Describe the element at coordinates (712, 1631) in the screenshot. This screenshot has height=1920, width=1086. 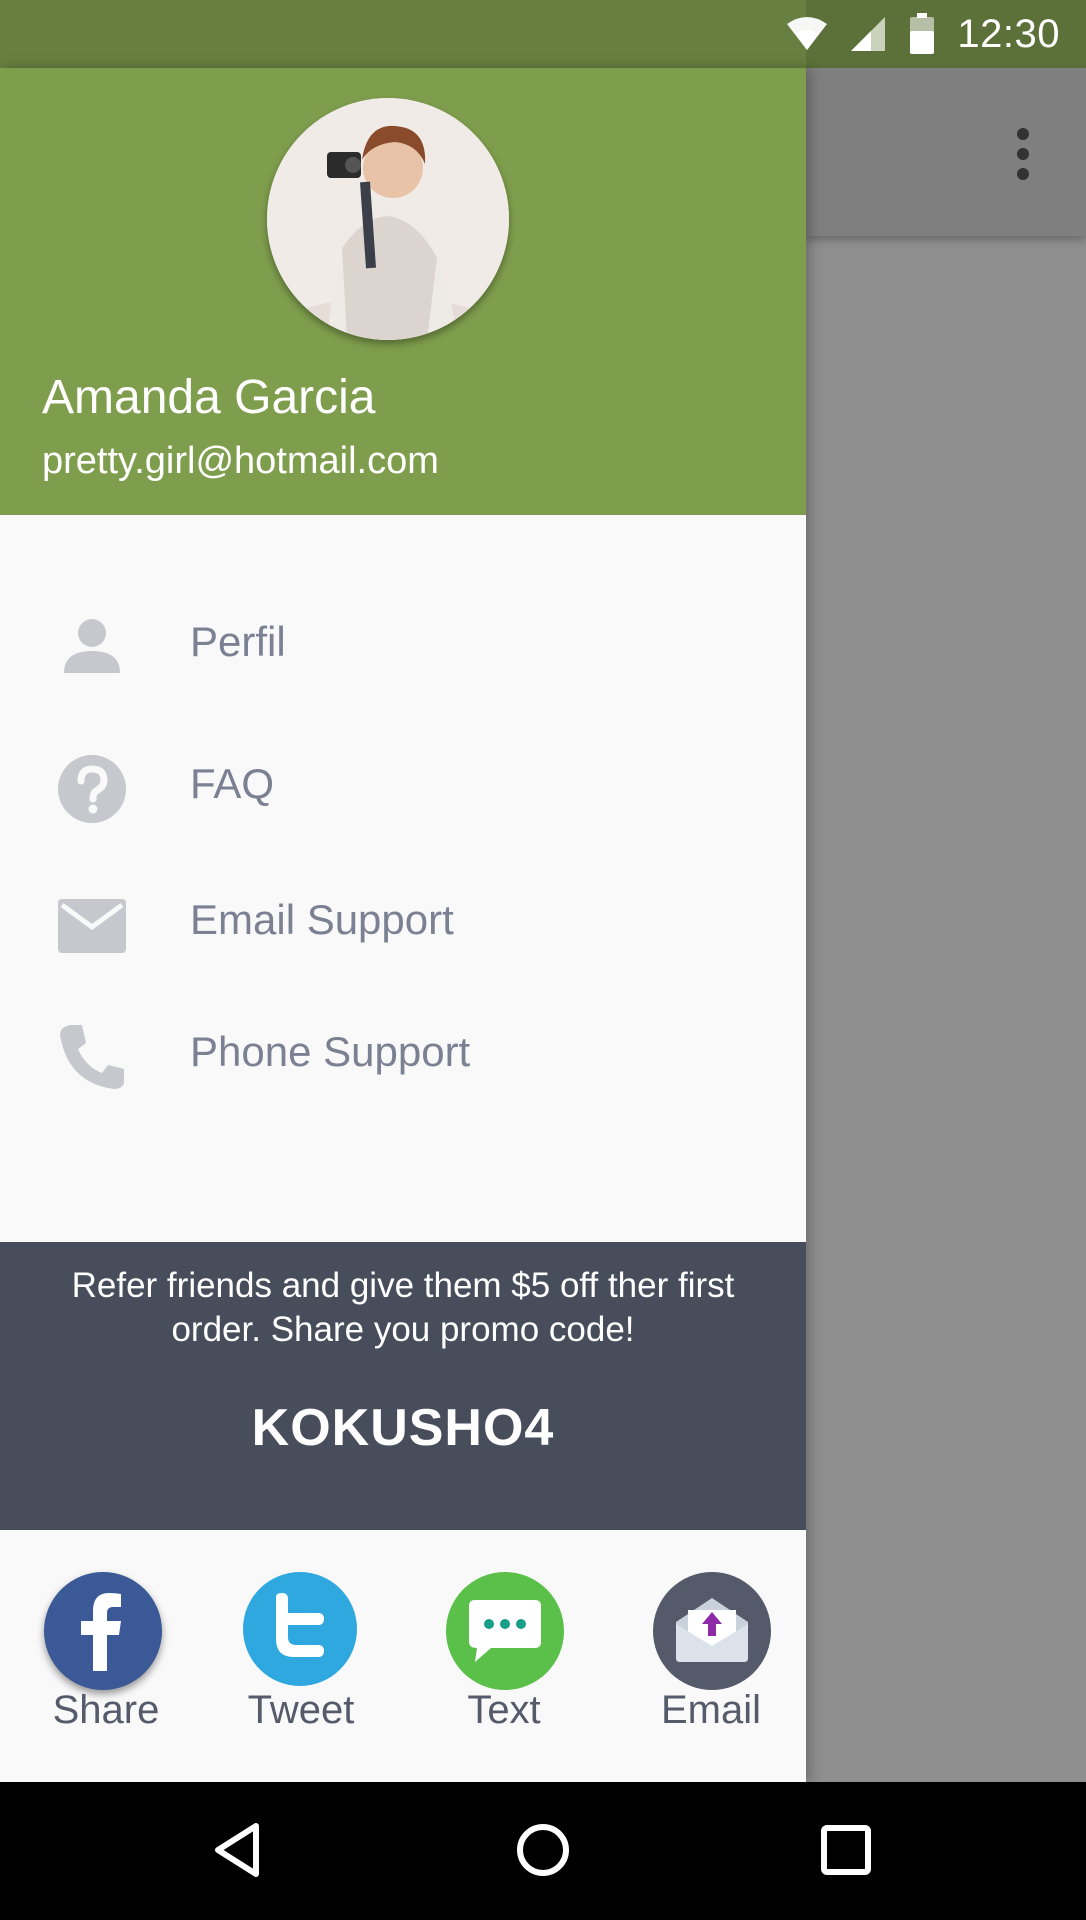
I see `email-envelope-icon` at that location.